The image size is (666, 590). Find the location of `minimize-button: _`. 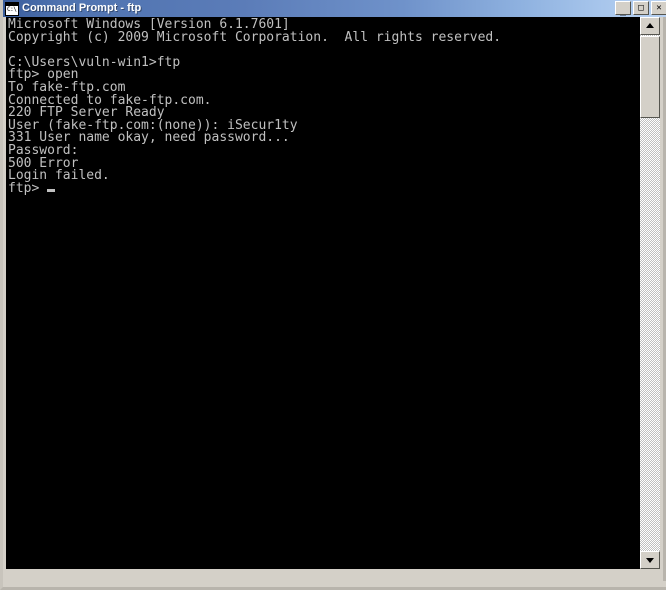

minimize-button: _ is located at coordinates (623, 8).